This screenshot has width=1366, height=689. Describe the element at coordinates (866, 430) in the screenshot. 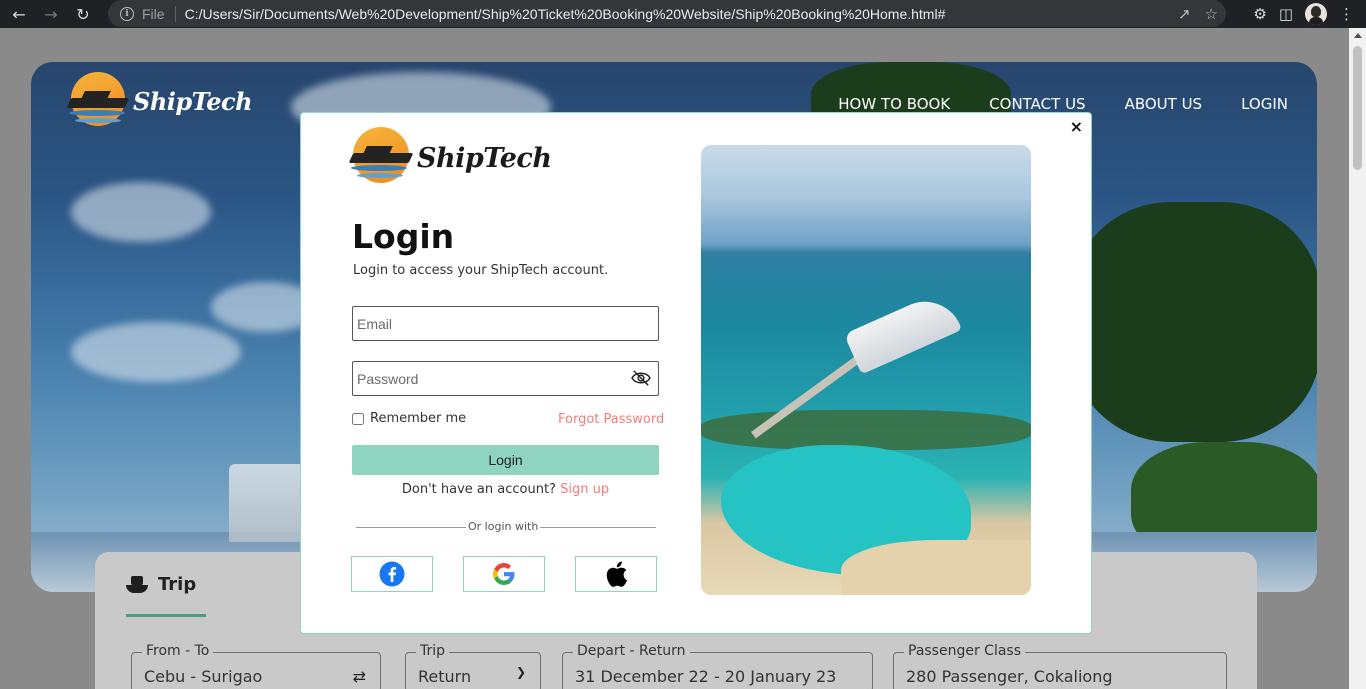

I see `island` at that location.